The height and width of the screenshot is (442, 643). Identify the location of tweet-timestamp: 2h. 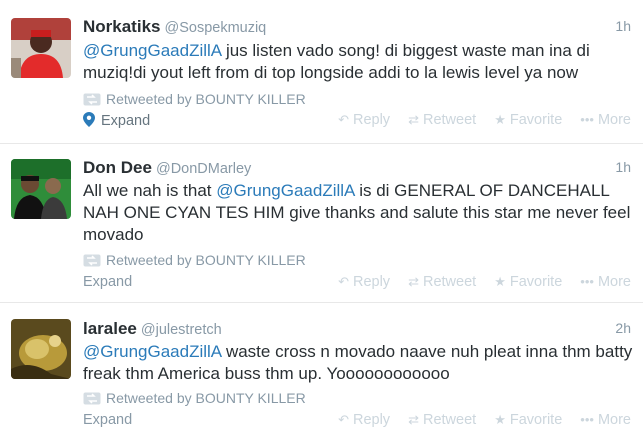
(623, 328).